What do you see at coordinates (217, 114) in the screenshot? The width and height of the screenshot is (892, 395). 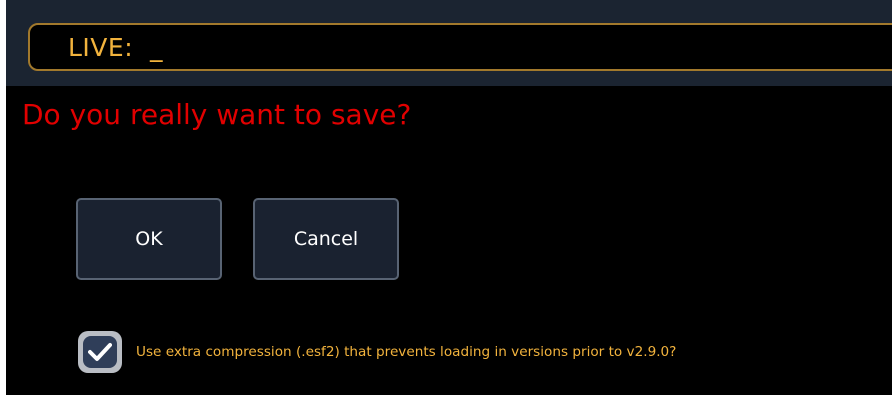 I see `save-confirmation-question: Do you really want to save?` at bounding box center [217, 114].